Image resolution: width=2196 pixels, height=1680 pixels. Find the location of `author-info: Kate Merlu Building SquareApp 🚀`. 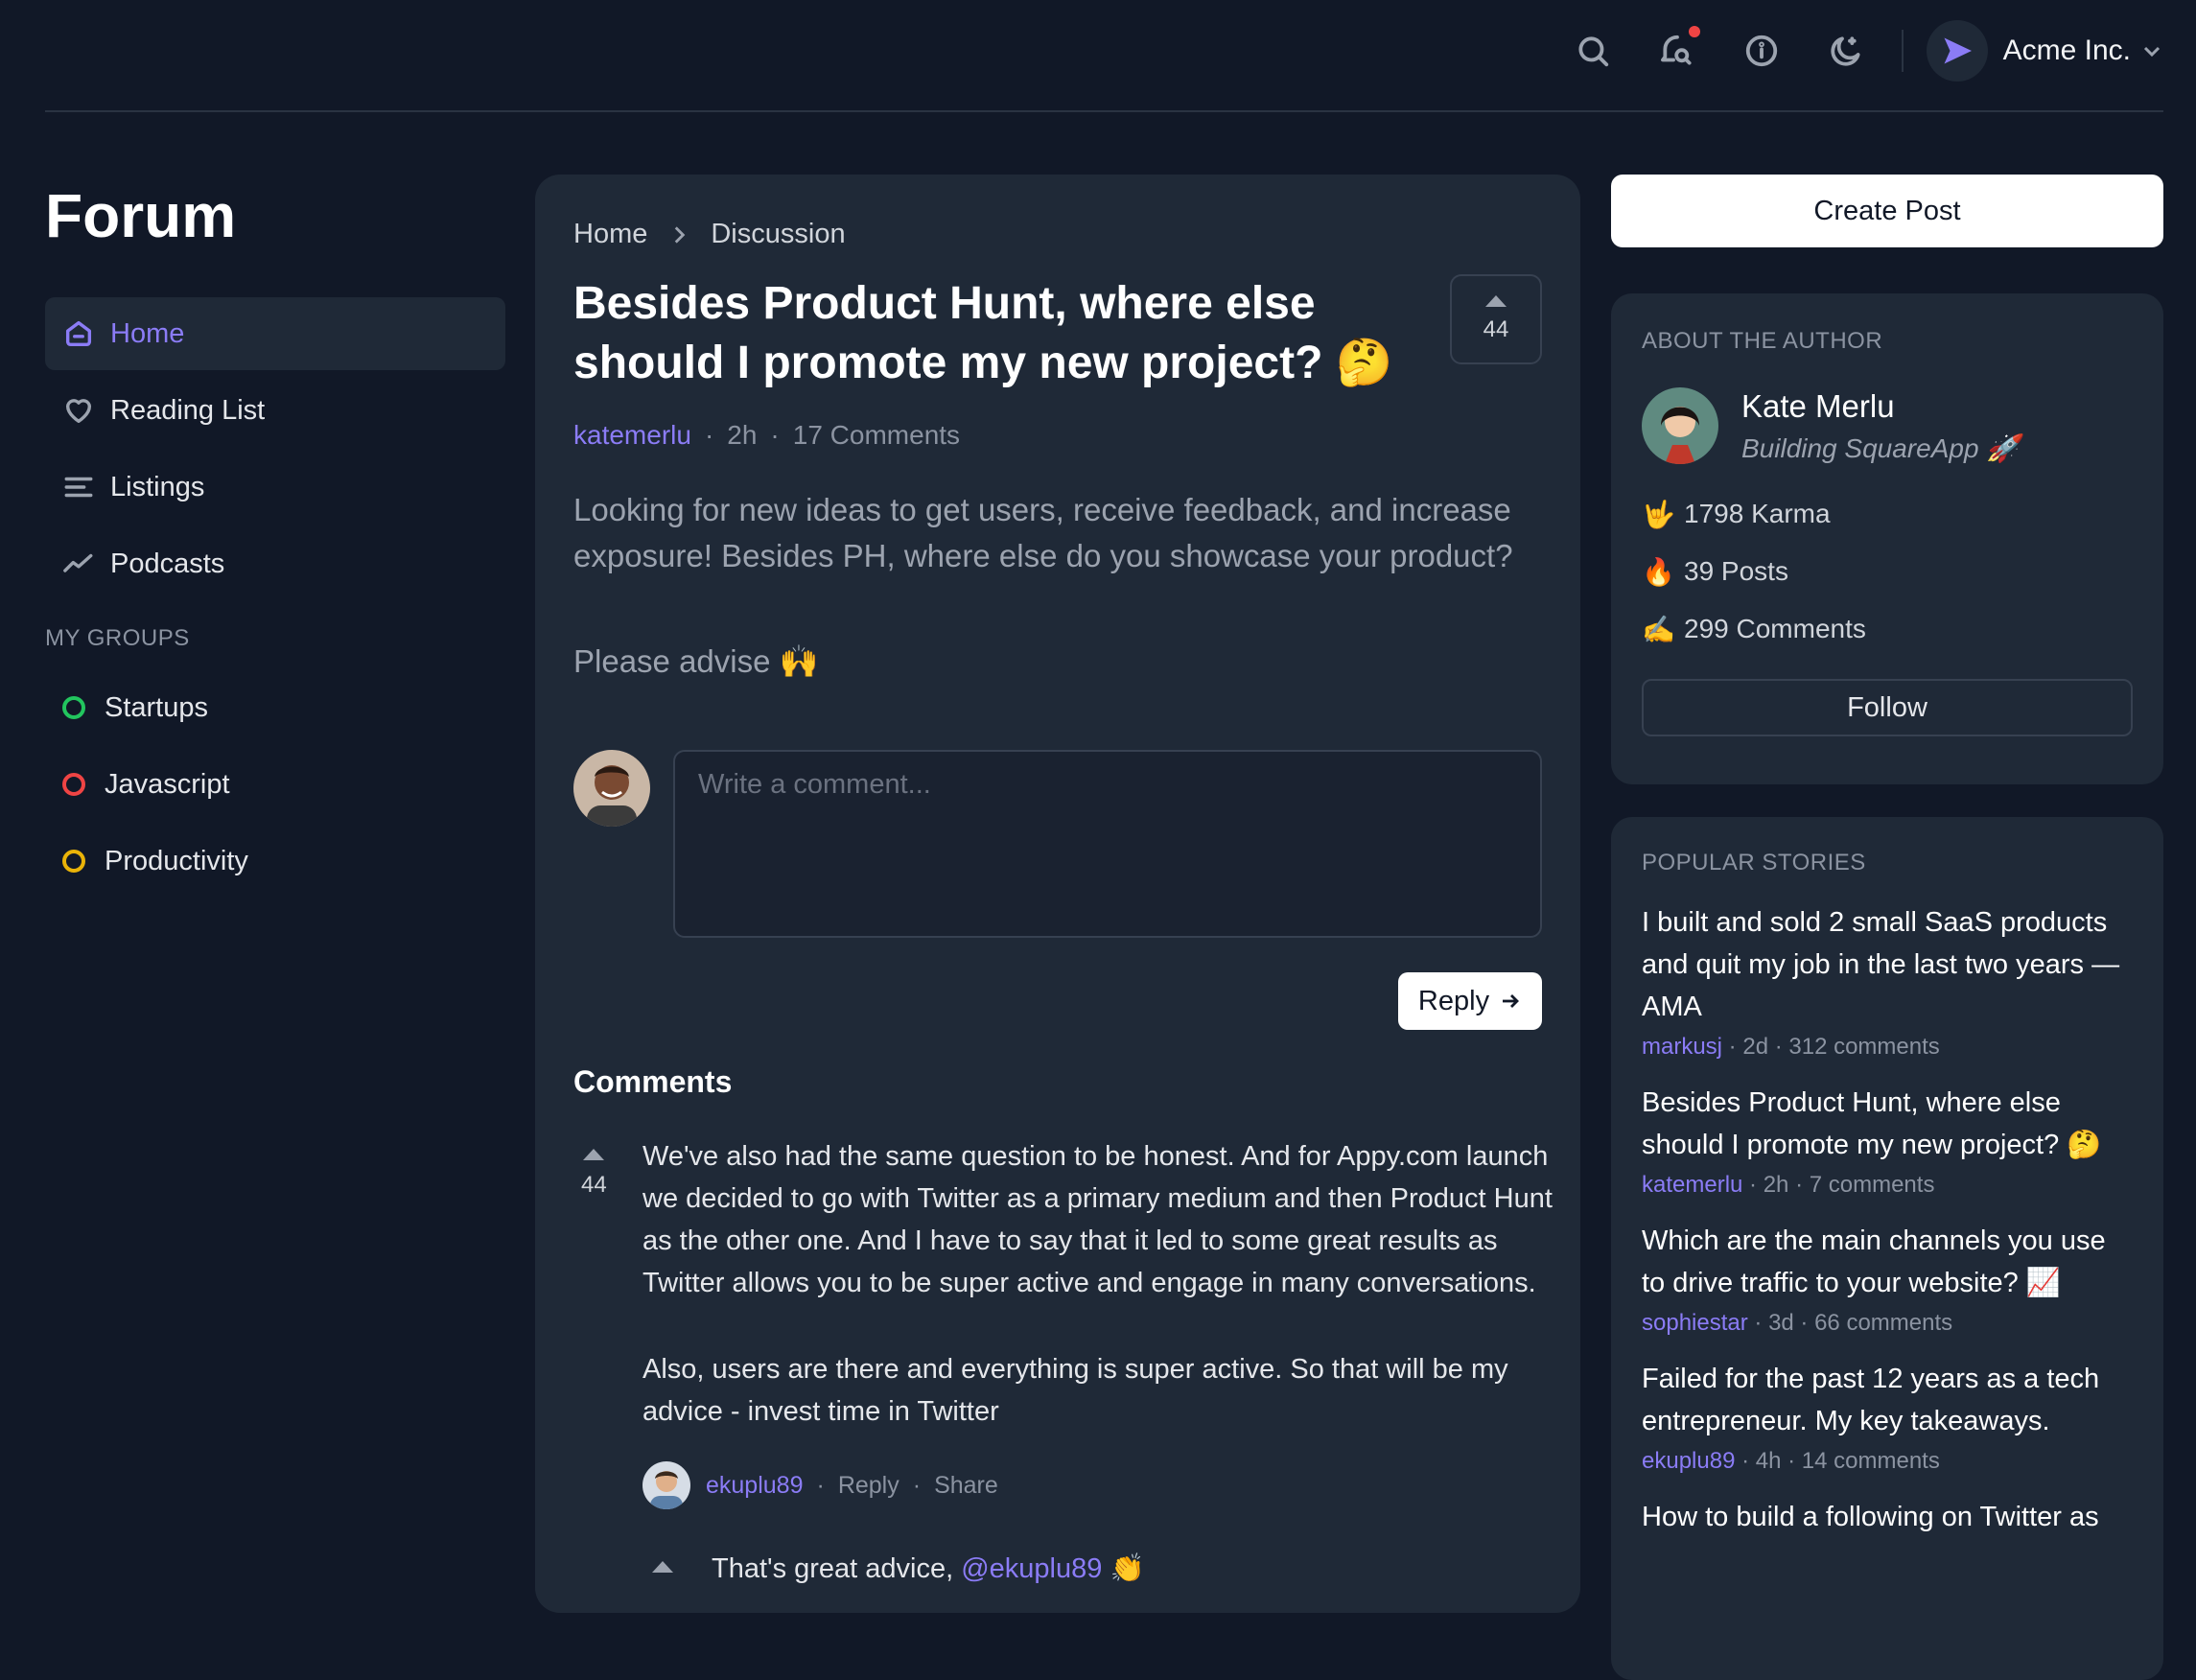

author-info: Kate Merlu Building SquareApp 🚀 is located at coordinates (1888, 425).